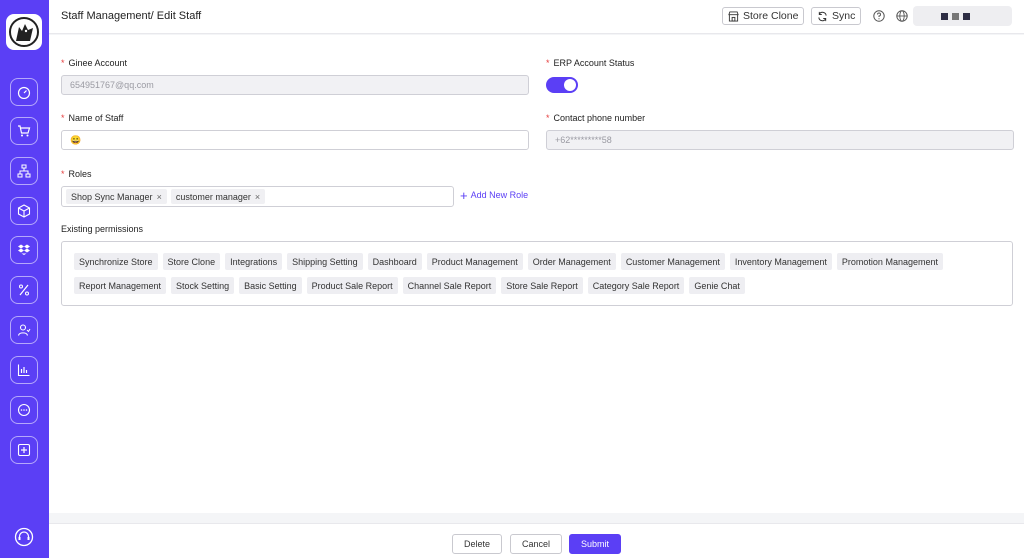 This screenshot has width=1024, height=558. What do you see at coordinates (112, 196) in the screenshot?
I see `role-tag-label: Shop Sync Manager` at bounding box center [112, 196].